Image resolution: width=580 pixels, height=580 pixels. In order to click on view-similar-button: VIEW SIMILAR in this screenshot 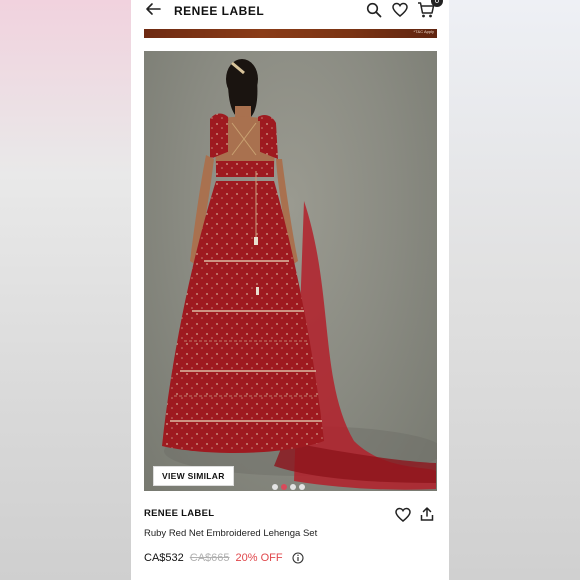, I will do `click(193, 476)`.